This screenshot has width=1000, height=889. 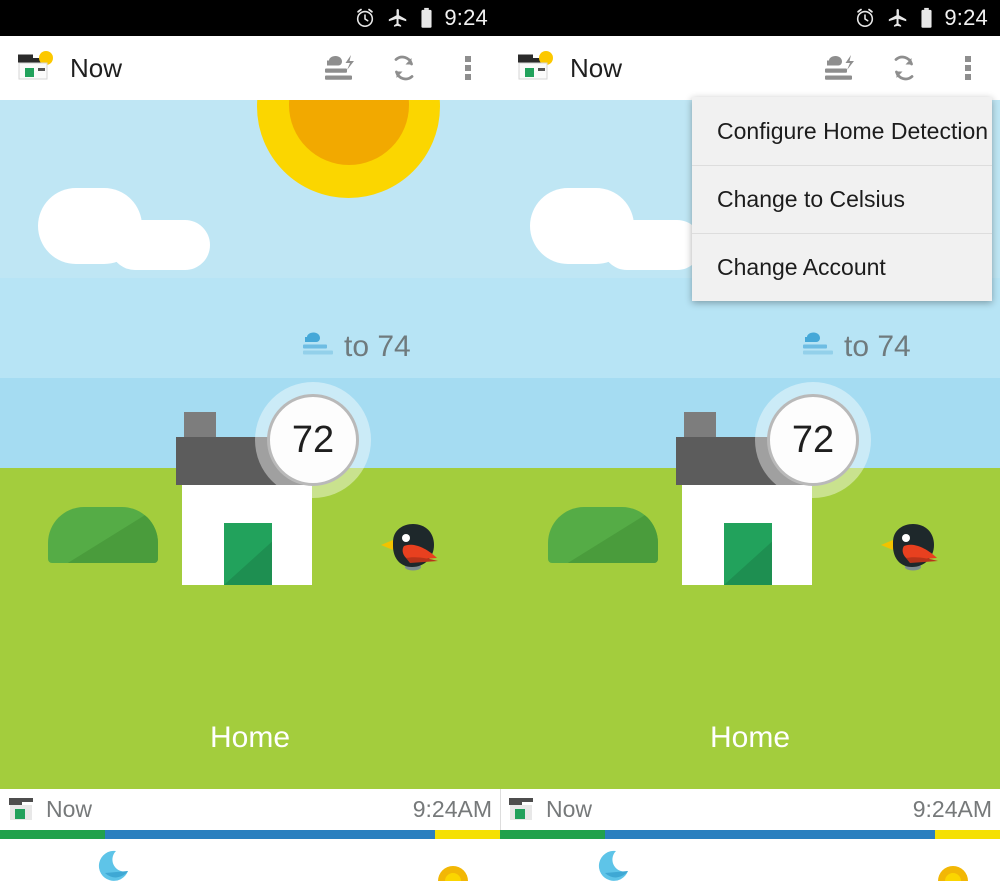 I want to click on sky-band-mid, so click(x=250, y=328).